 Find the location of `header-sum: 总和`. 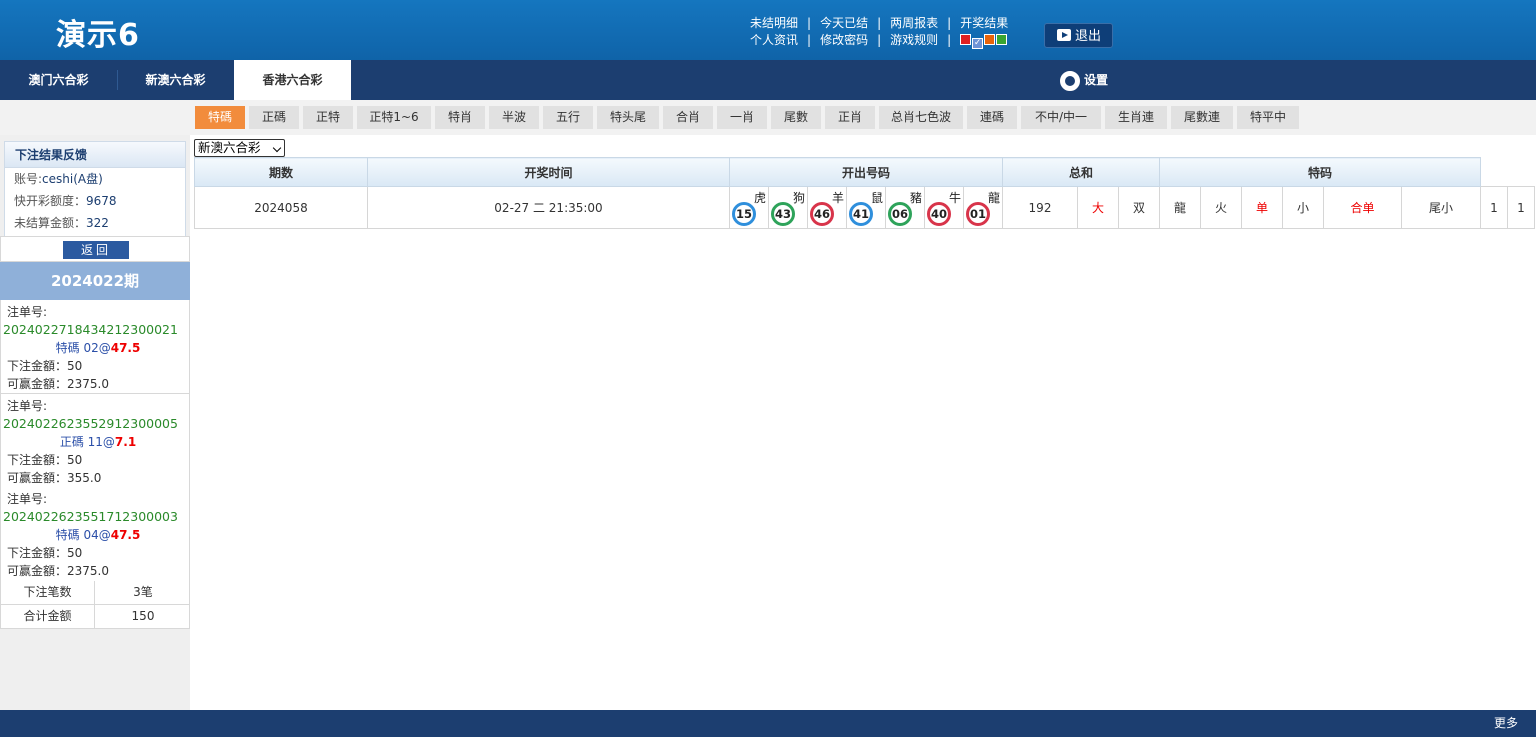

header-sum: 总和 is located at coordinates (1081, 172).